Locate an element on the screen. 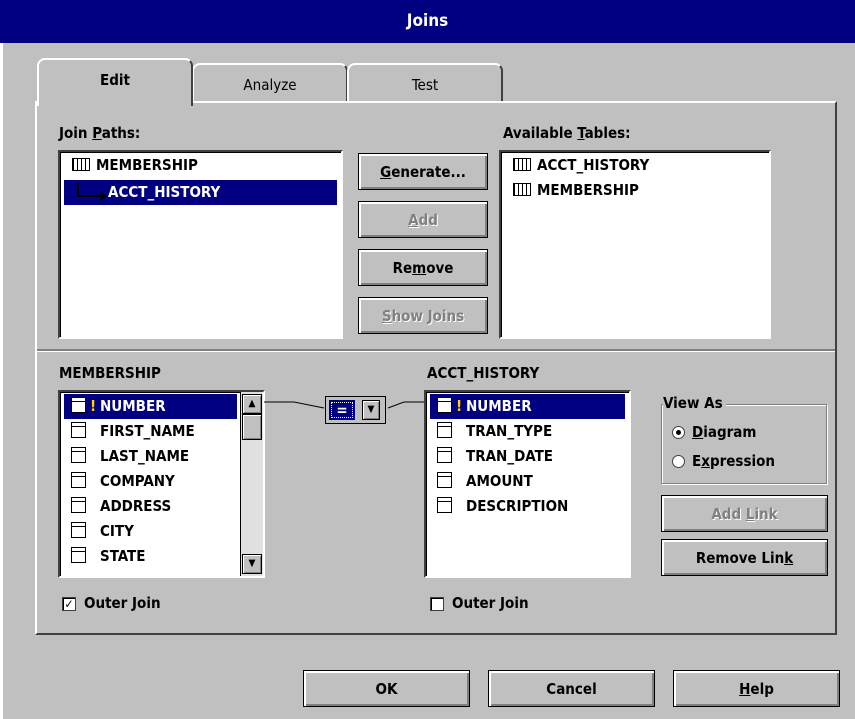 This screenshot has height=719, width=855. right-column-item: DESCRIPTION is located at coordinates (527, 506).